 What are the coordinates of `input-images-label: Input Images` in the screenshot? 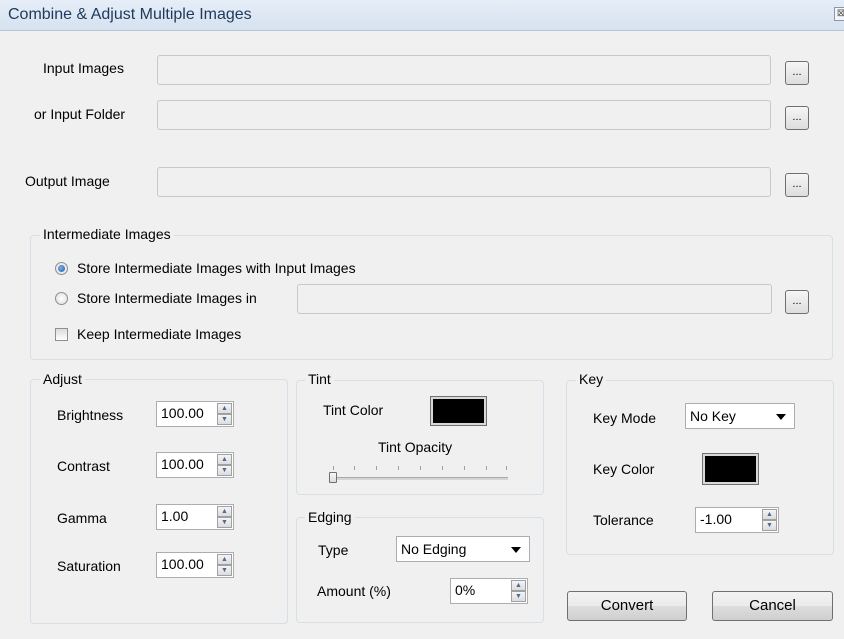 It's located at (83, 68).